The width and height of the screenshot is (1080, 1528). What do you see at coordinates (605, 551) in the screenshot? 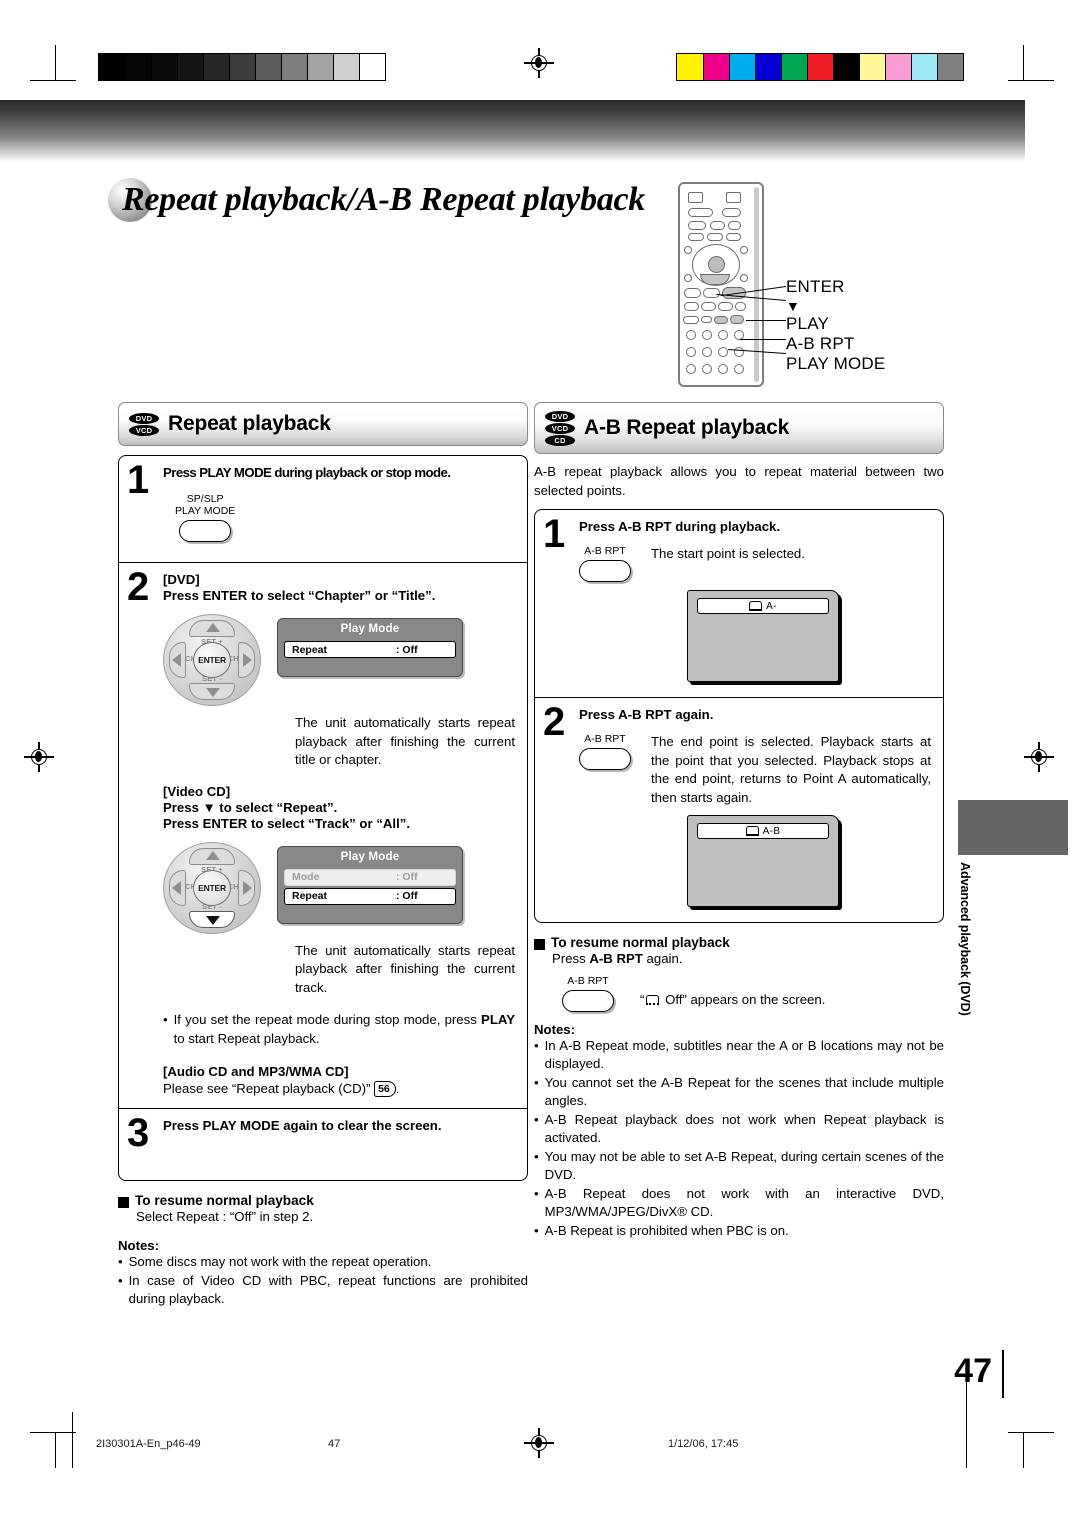
I see `key-label-ab-rpt: A-B RPT` at bounding box center [605, 551].